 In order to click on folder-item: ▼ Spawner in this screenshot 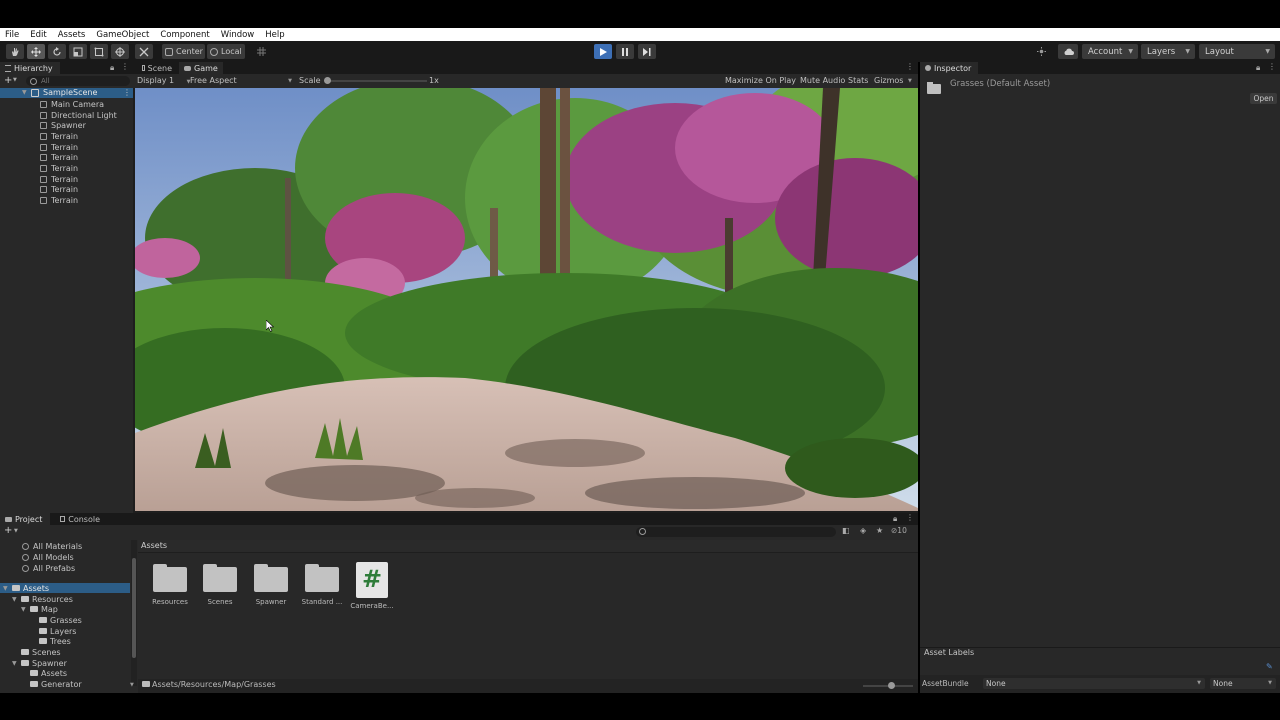, I will do `click(39, 663)`.